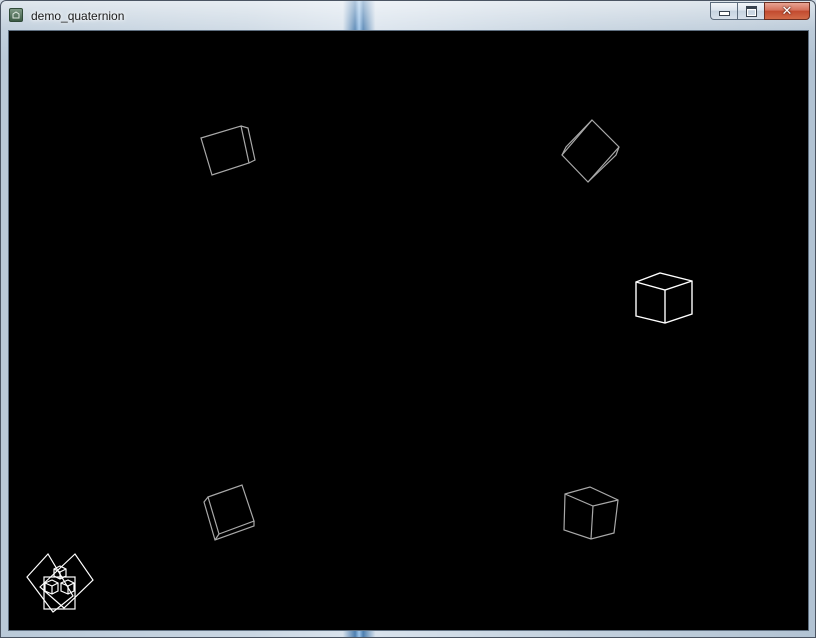 This screenshot has width=816, height=638. I want to click on minimize-icon, so click(724, 13).